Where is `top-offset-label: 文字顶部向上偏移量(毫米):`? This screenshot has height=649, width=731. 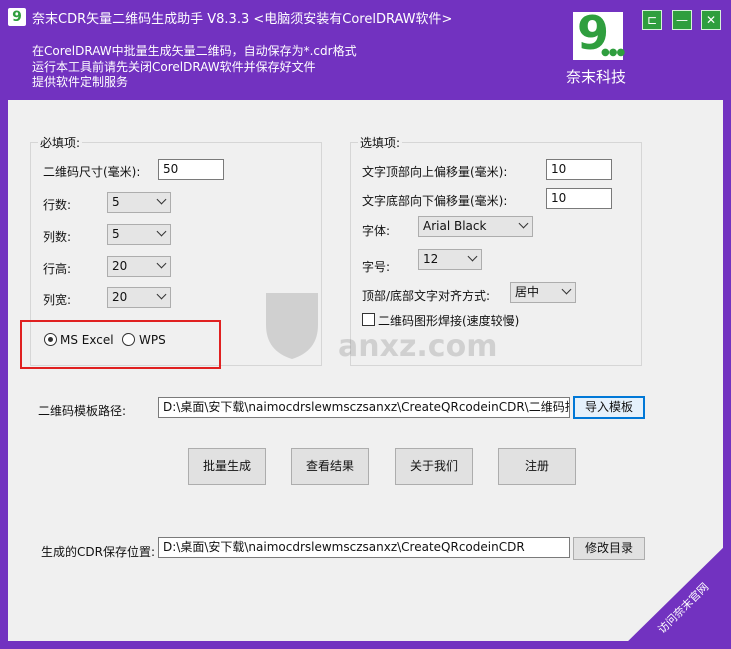 top-offset-label: 文字顶部向上偏移量(毫米): is located at coordinates (435, 172).